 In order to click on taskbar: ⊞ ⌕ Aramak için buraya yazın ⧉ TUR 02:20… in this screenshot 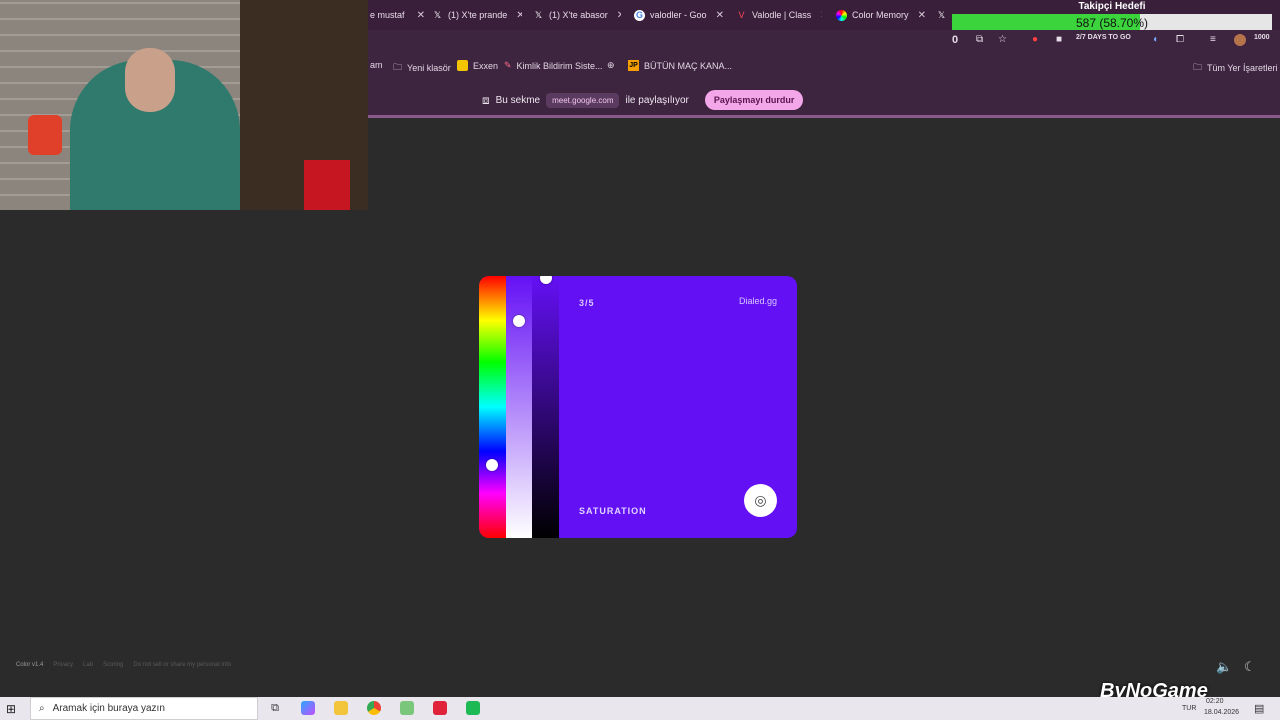, I will do `click(640, 708)`.